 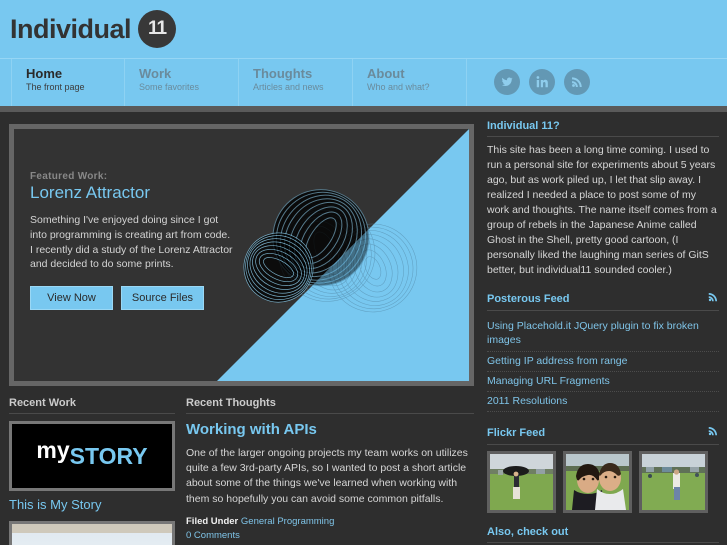 I want to click on nav-item-work-title: Work, so click(x=155, y=73).